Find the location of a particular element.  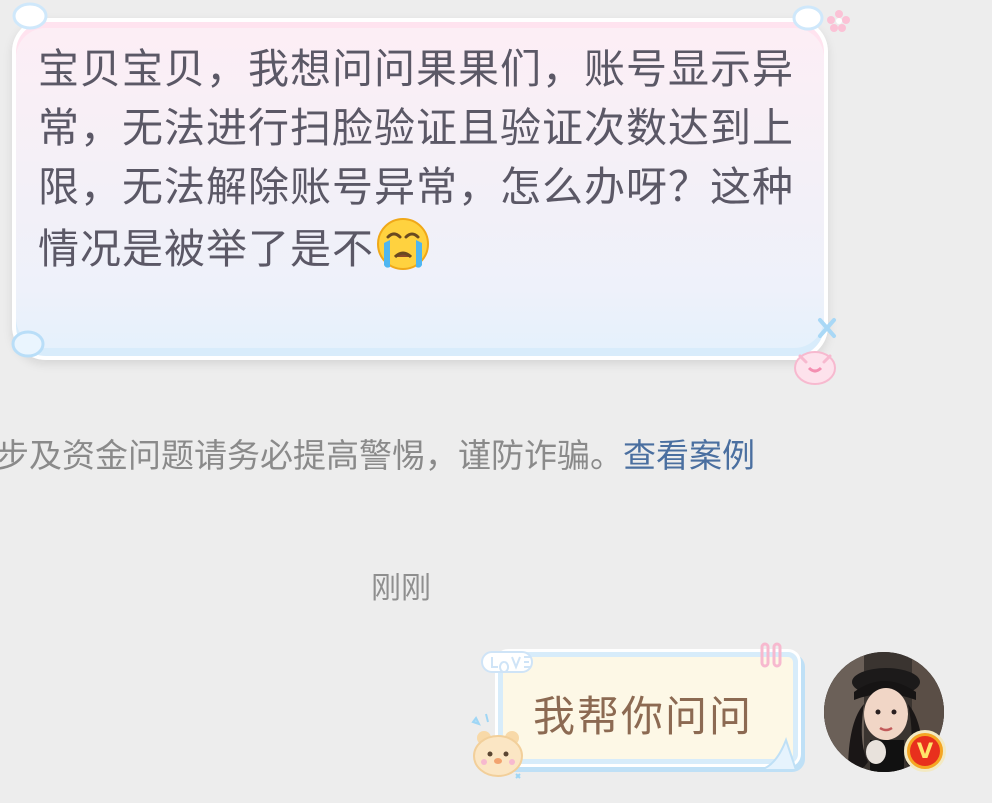

flower-ornament-icon is located at coordinates (838, 21).